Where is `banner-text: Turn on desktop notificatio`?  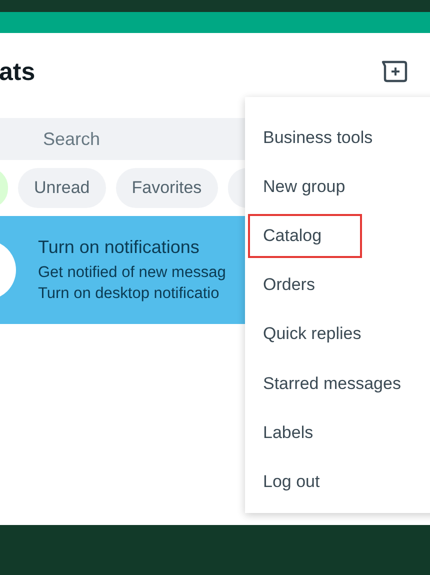
banner-text: Turn on desktop notificatio is located at coordinates (129, 294).